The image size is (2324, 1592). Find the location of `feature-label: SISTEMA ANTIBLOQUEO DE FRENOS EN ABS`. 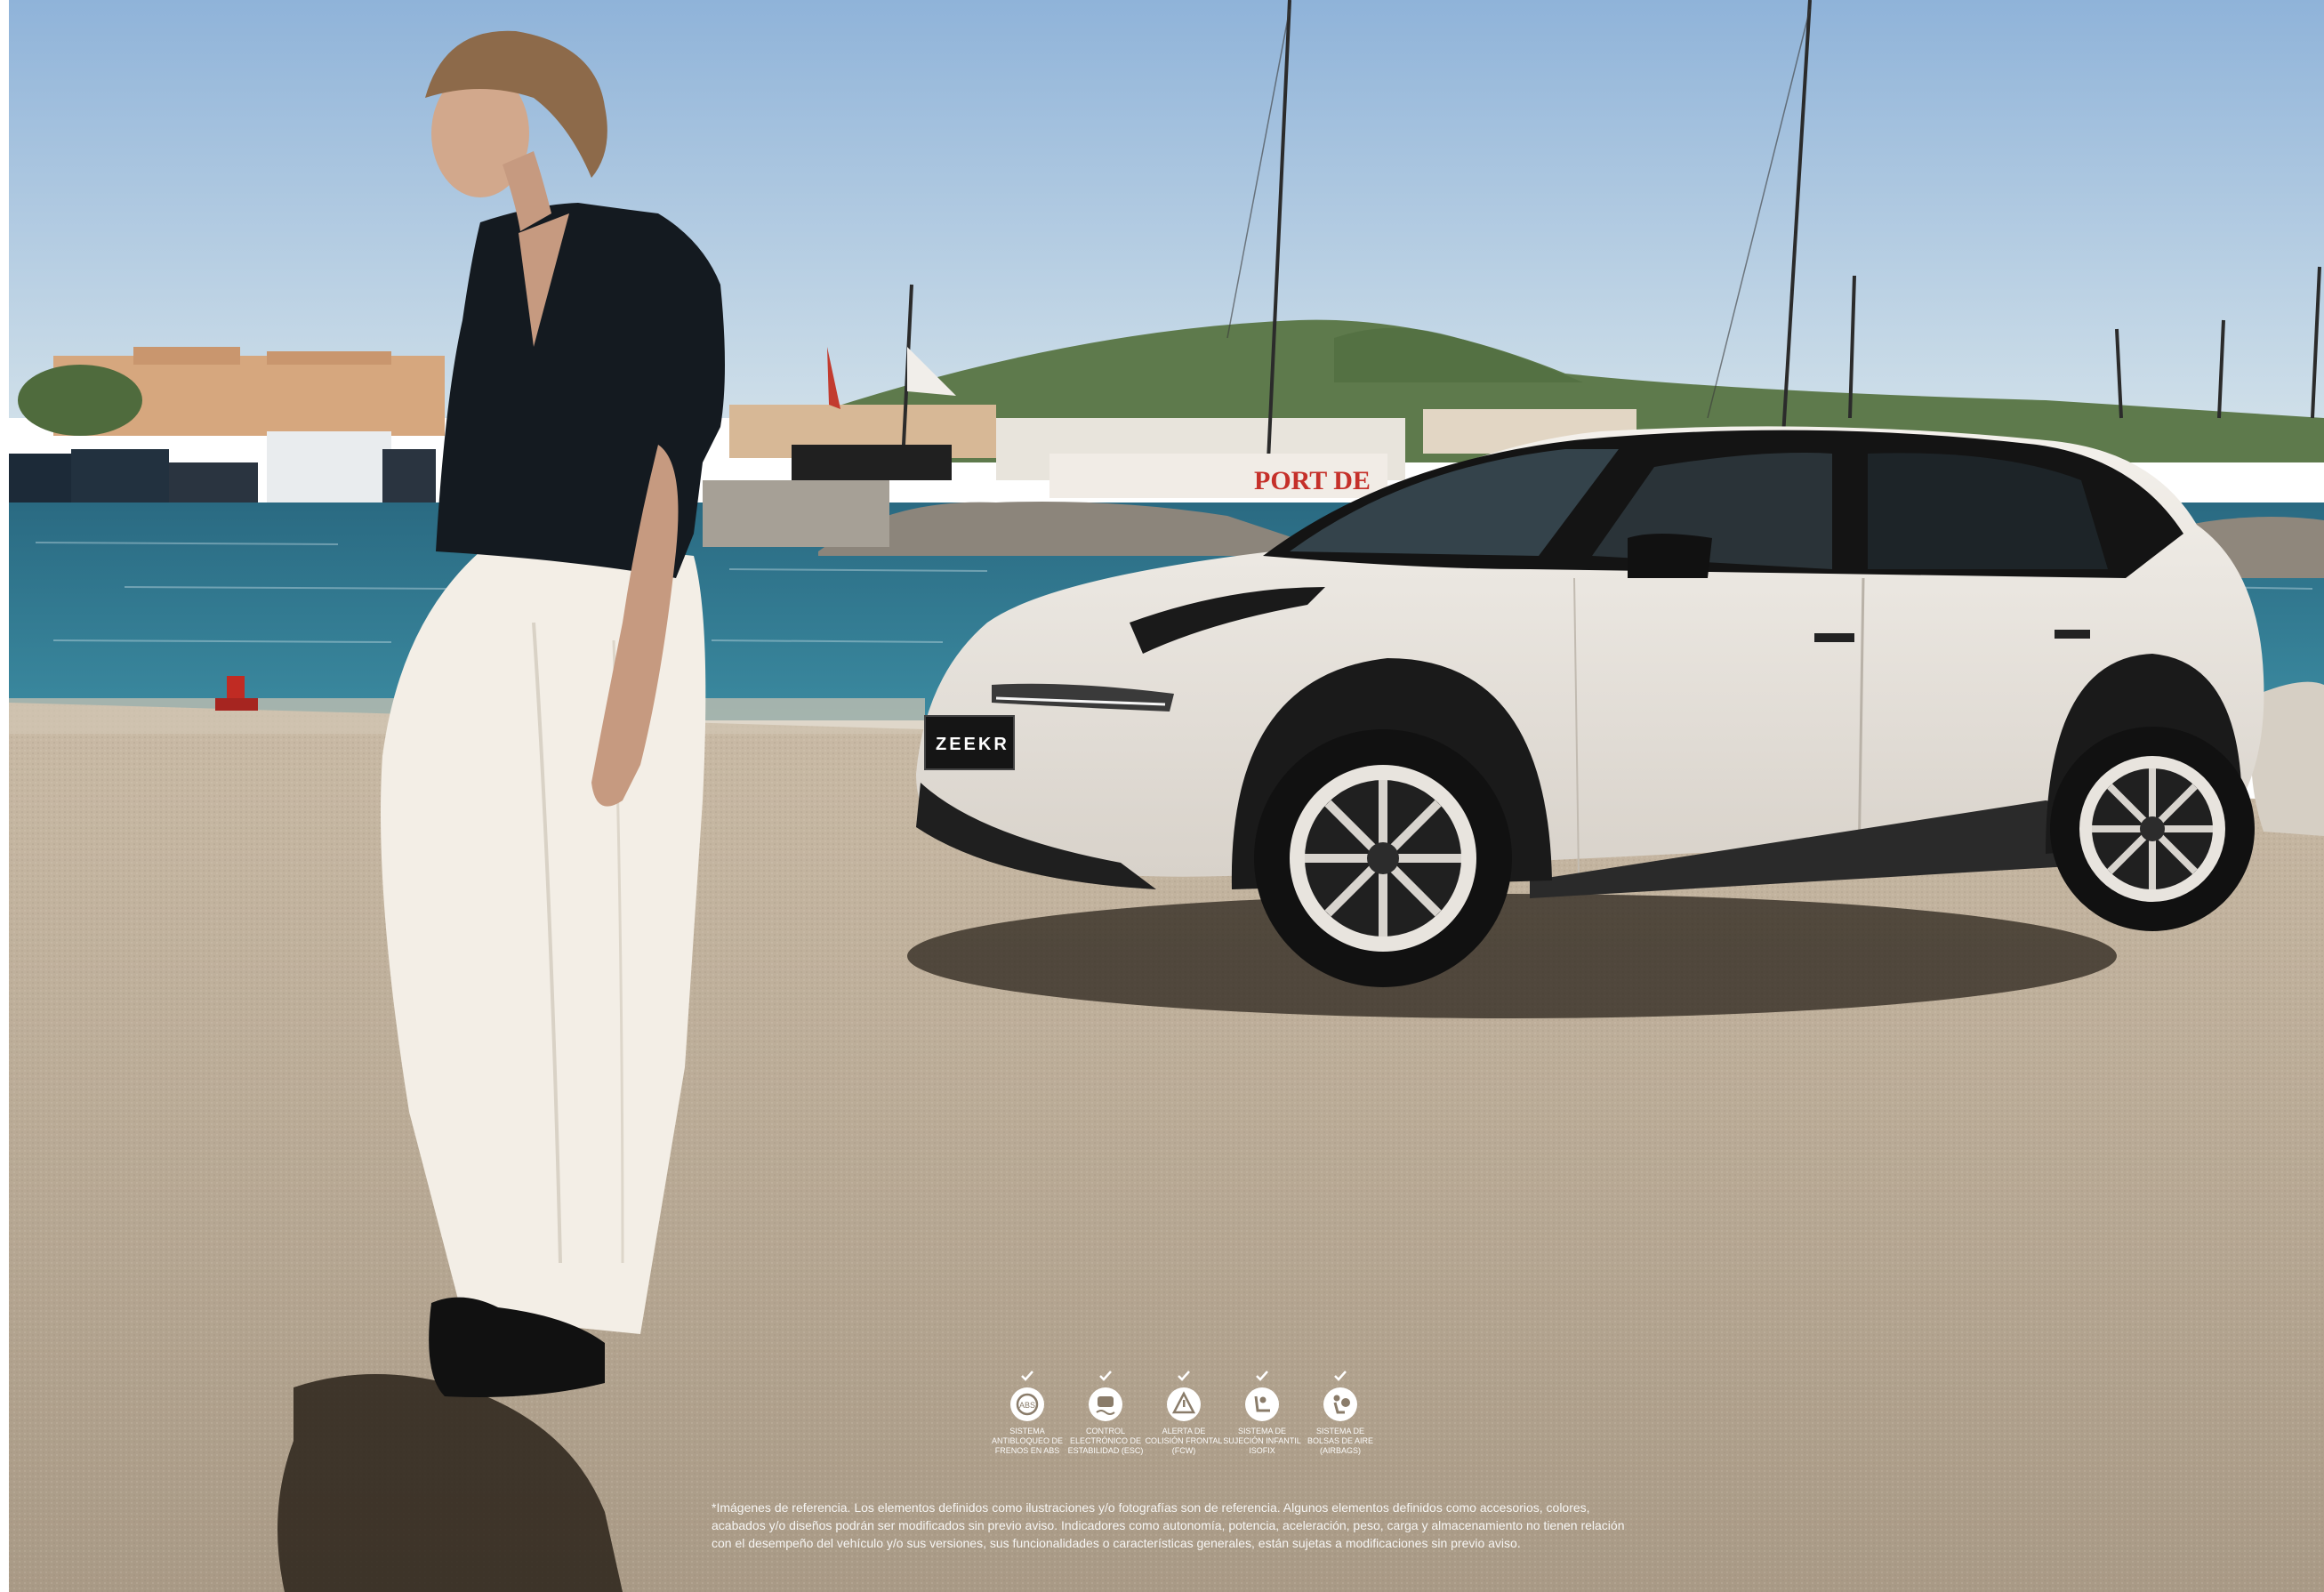

feature-label: SISTEMA ANTIBLOQUEO DE FRENOS EN ABS is located at coordinates (1027, 1441).